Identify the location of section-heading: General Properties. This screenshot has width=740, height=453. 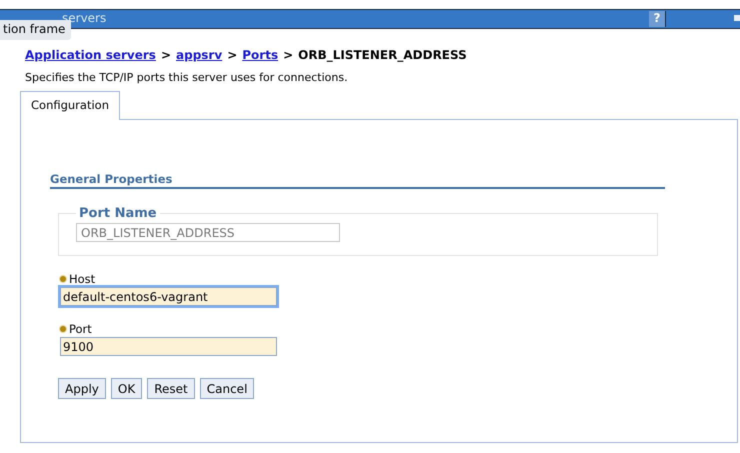
(357, 180).